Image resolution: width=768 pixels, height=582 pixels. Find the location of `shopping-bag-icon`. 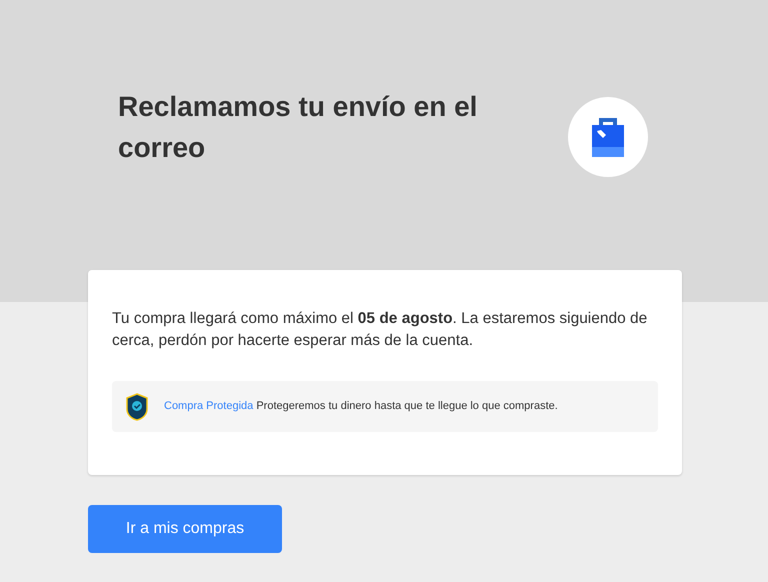

shopping-bag-icon is located at coordinates (608, 137).